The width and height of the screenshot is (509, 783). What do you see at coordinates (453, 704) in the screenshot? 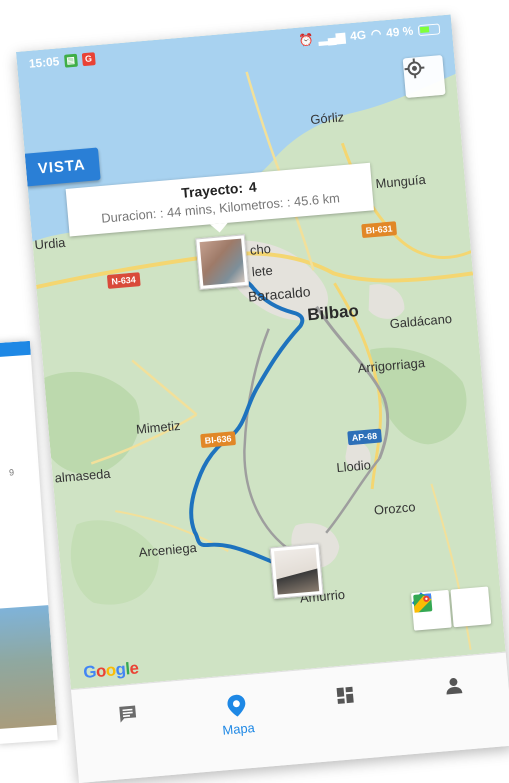
I see `nav-item-profile` at bounding box center [453, 704].